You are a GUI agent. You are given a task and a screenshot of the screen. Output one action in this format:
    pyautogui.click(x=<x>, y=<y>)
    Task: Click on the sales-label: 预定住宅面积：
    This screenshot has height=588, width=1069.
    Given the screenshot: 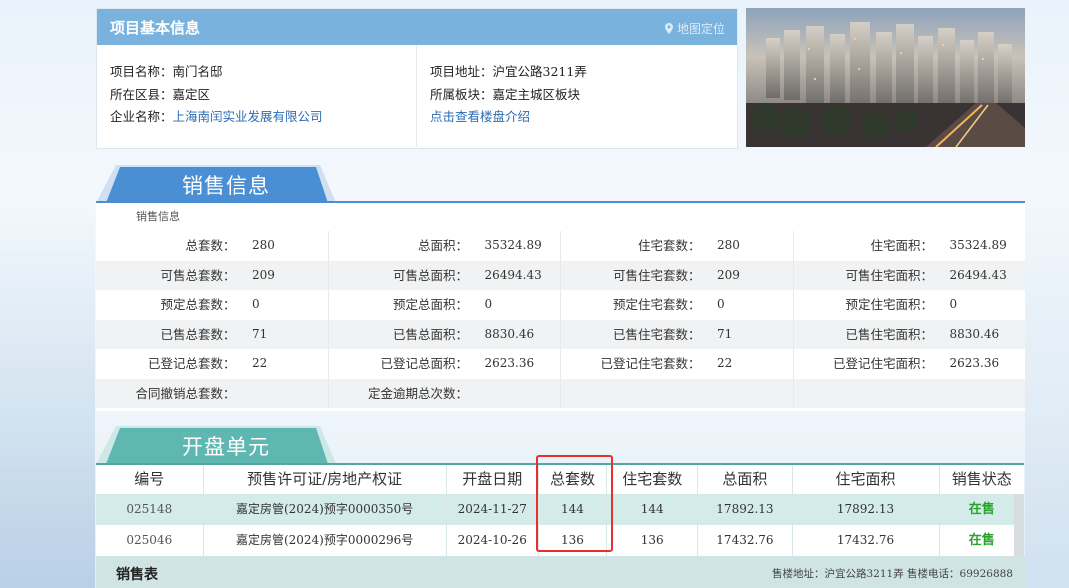 What is the action you would take?
    pyautogui.click(x=889, y=304)
    